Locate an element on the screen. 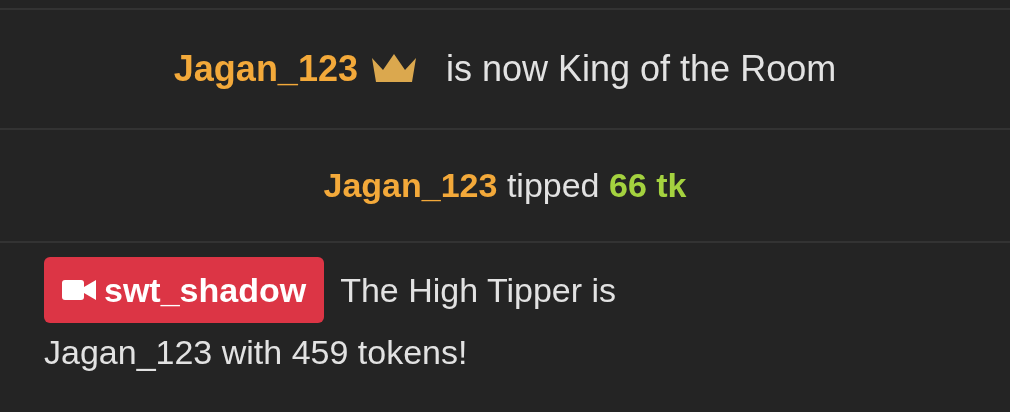  message-text: is now King of the Room is located at coordinates (641, 69).